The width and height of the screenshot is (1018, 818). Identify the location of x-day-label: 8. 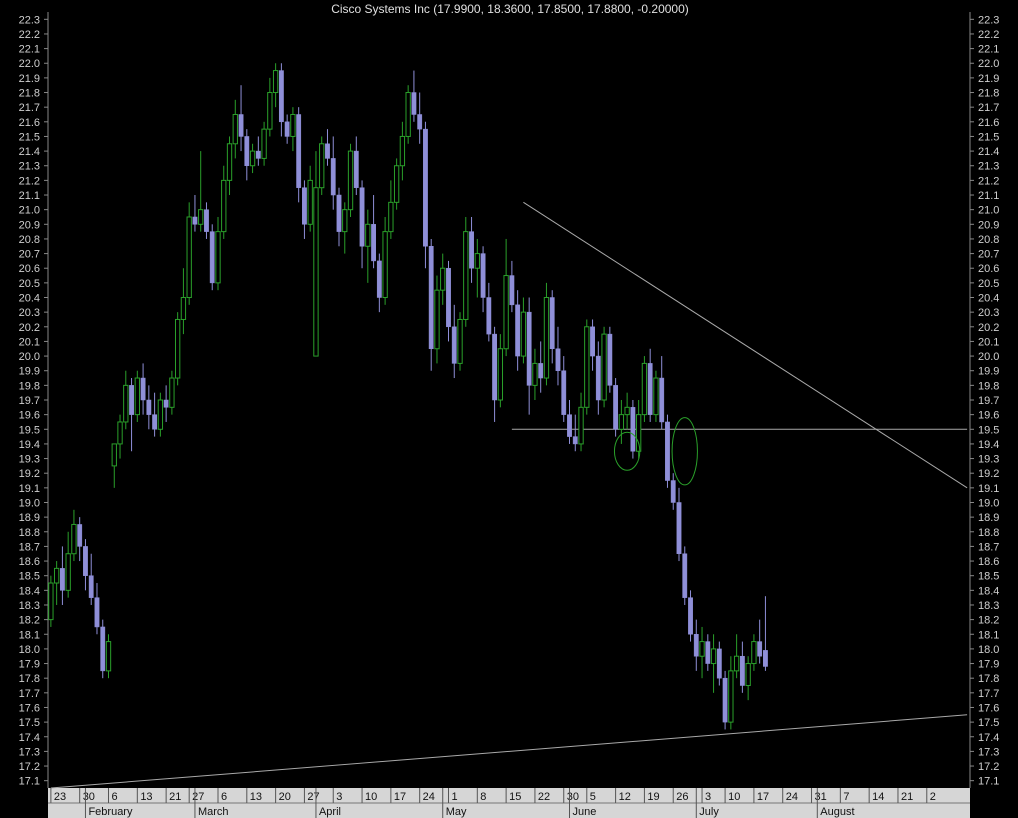
(483, 797).